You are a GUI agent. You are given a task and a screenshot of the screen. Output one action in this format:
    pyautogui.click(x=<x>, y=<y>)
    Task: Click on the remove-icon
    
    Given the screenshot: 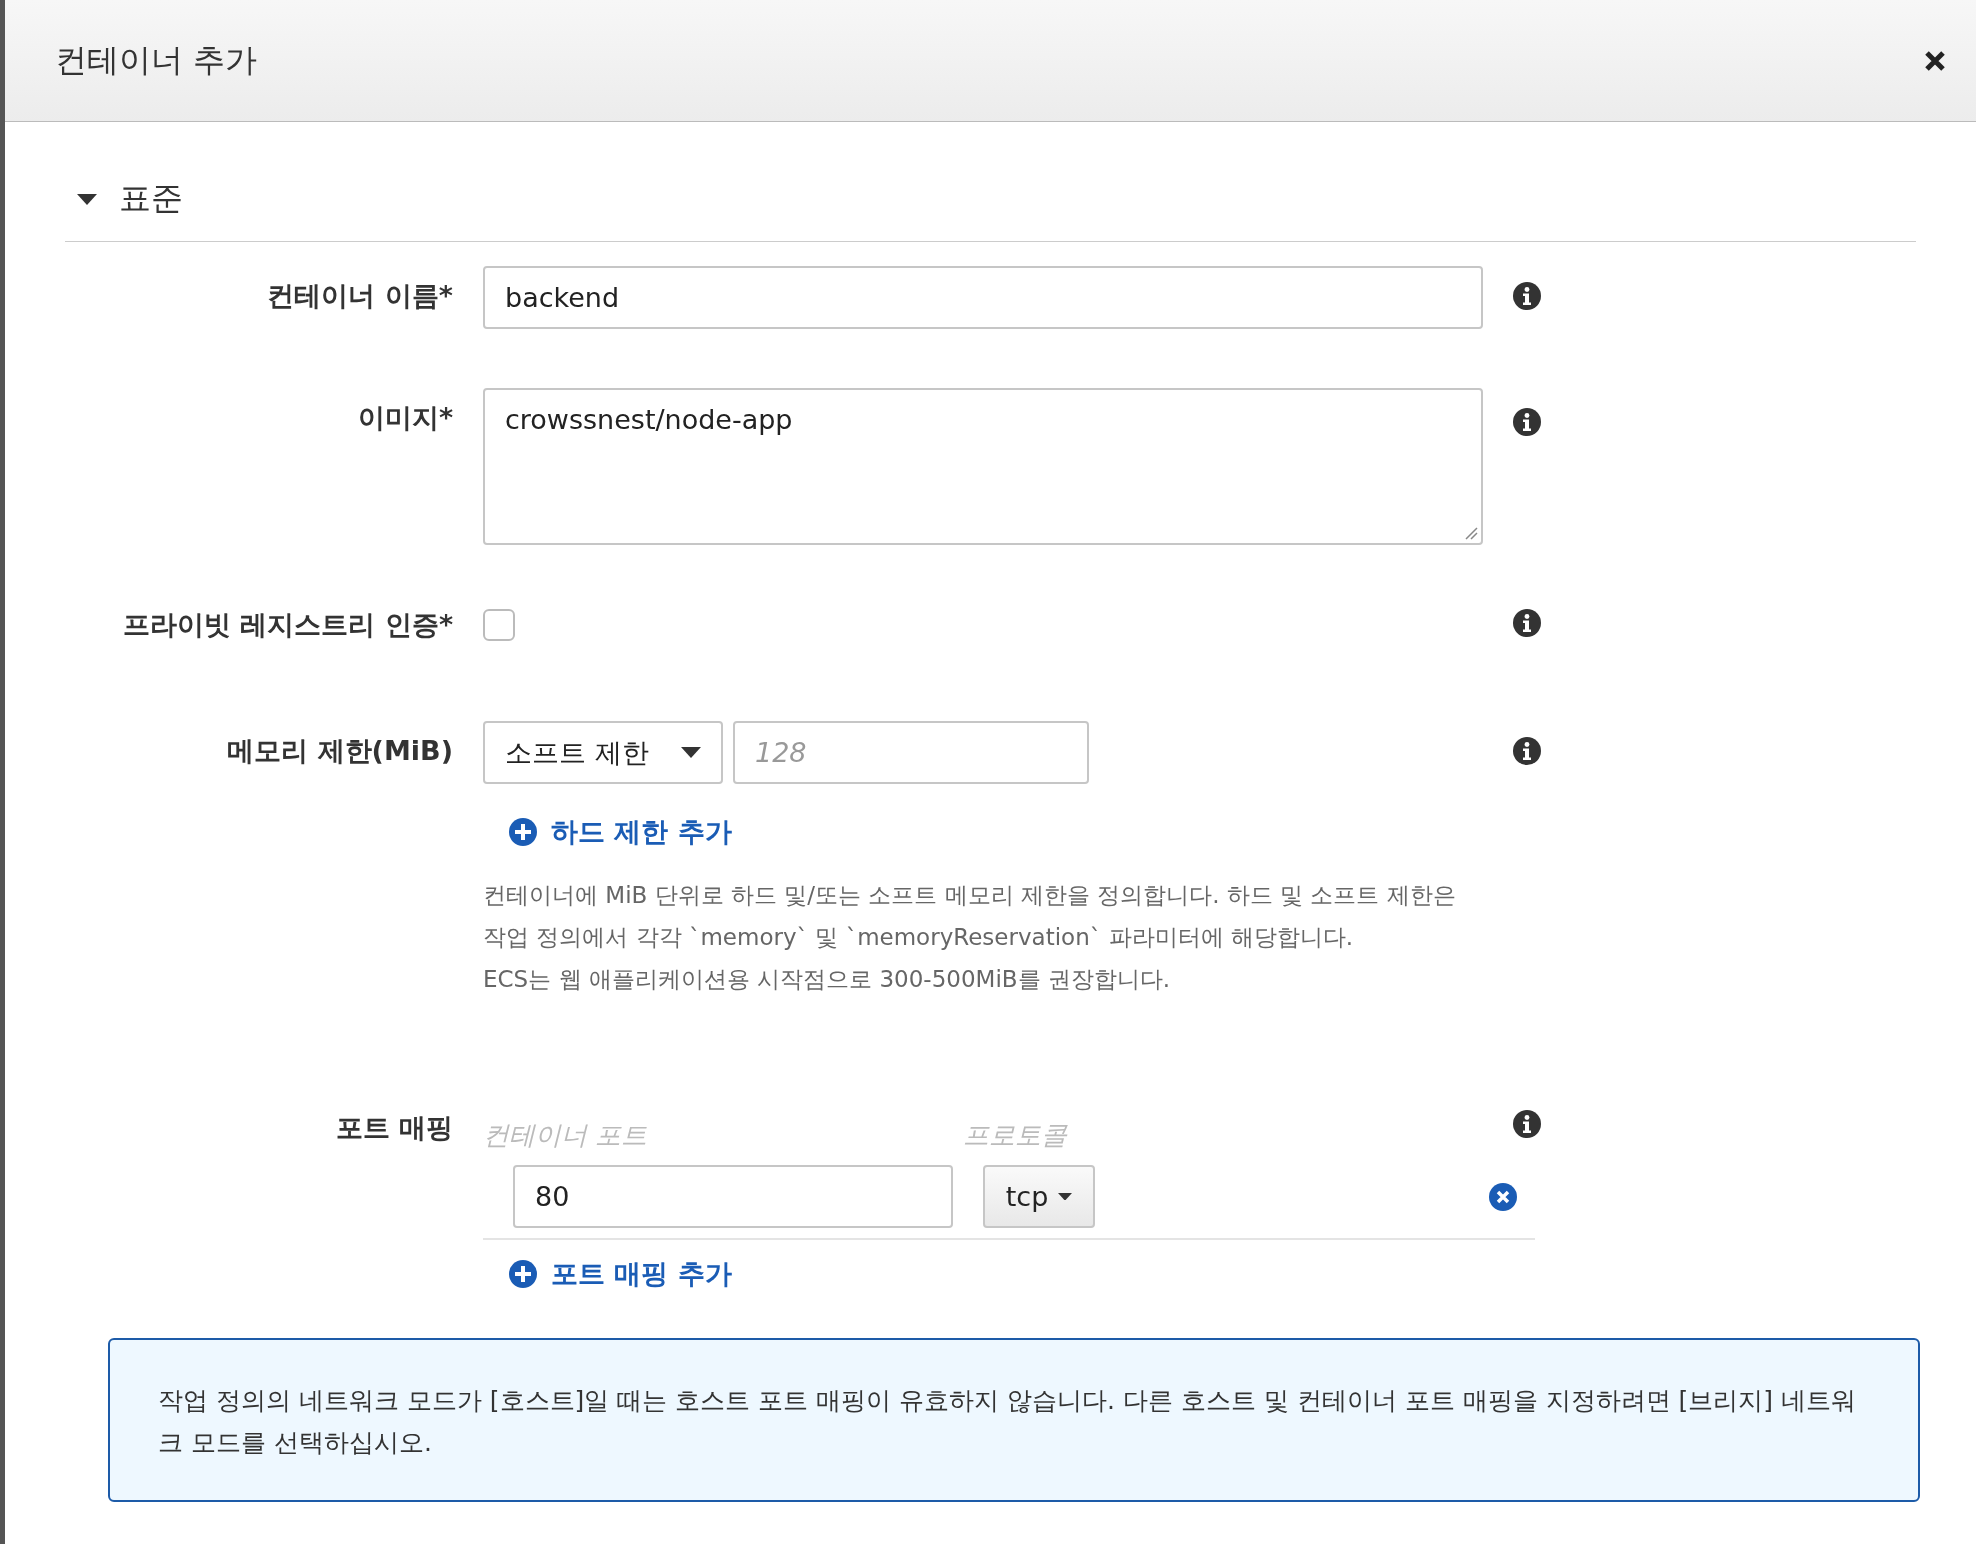 What is the action you would take?
    pyautogui.click(x=1503, y=1196)
    